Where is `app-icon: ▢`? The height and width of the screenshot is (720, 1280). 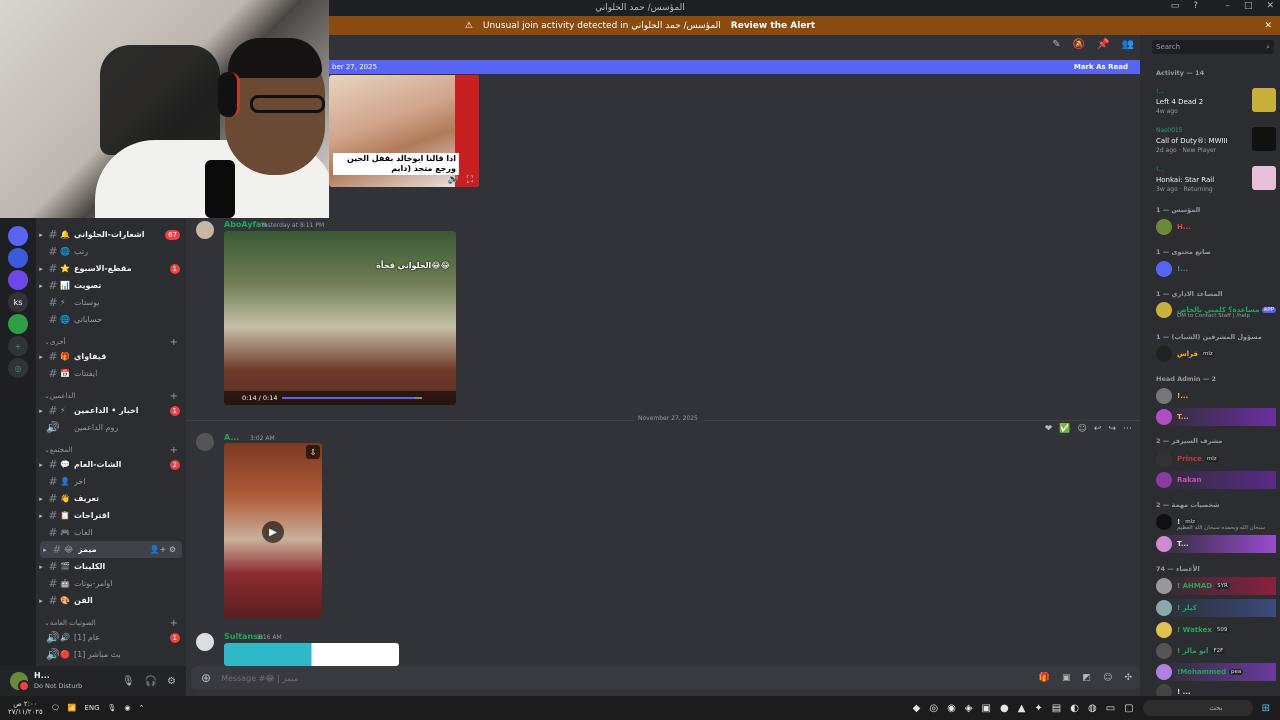 app-icon: ▢ is located at coordinates (1128, 708).